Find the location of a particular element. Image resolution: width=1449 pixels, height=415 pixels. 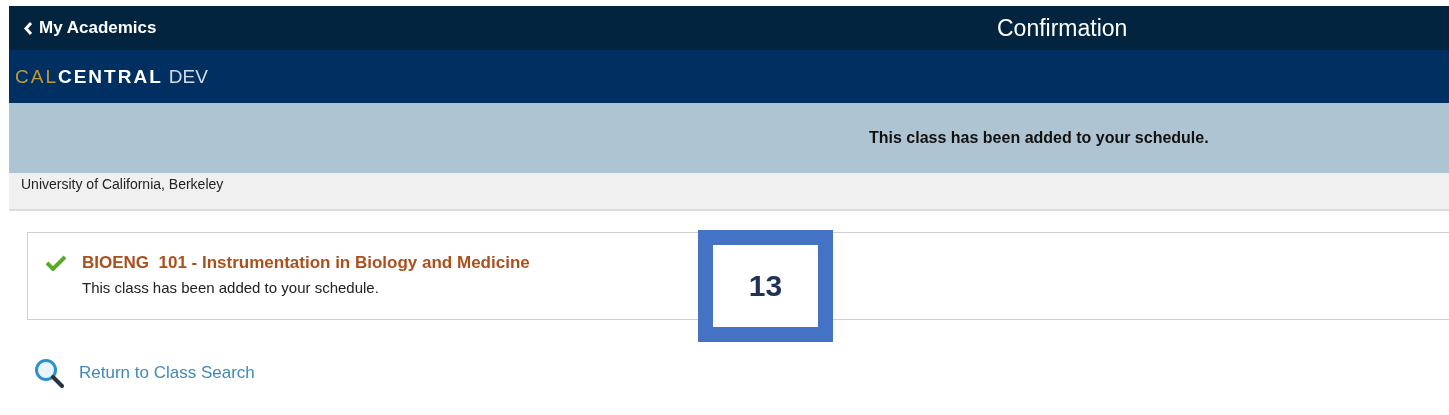

logo-text: CAL is located at coordinates (36, 76).